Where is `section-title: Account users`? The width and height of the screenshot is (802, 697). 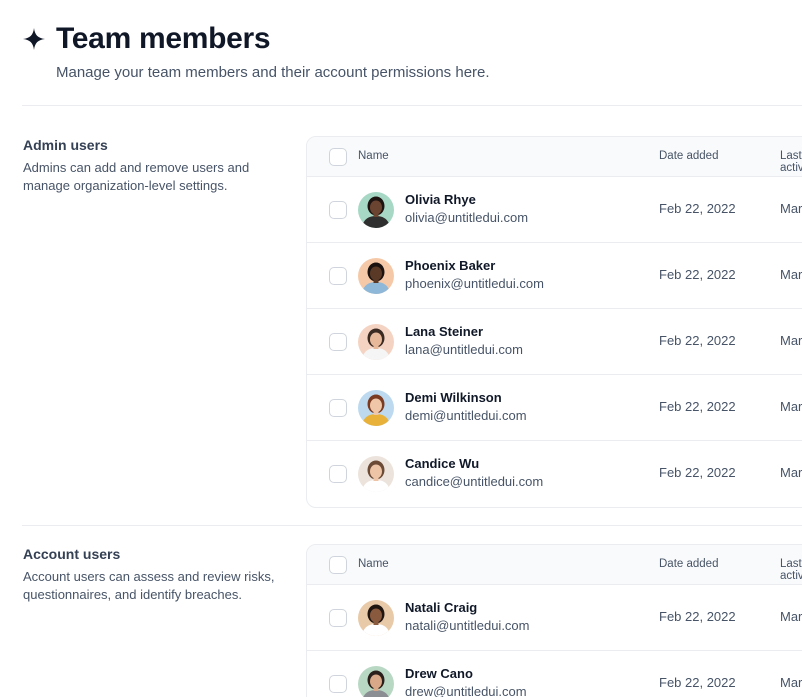 section-title: Account users is located at coordinates (72, 554).